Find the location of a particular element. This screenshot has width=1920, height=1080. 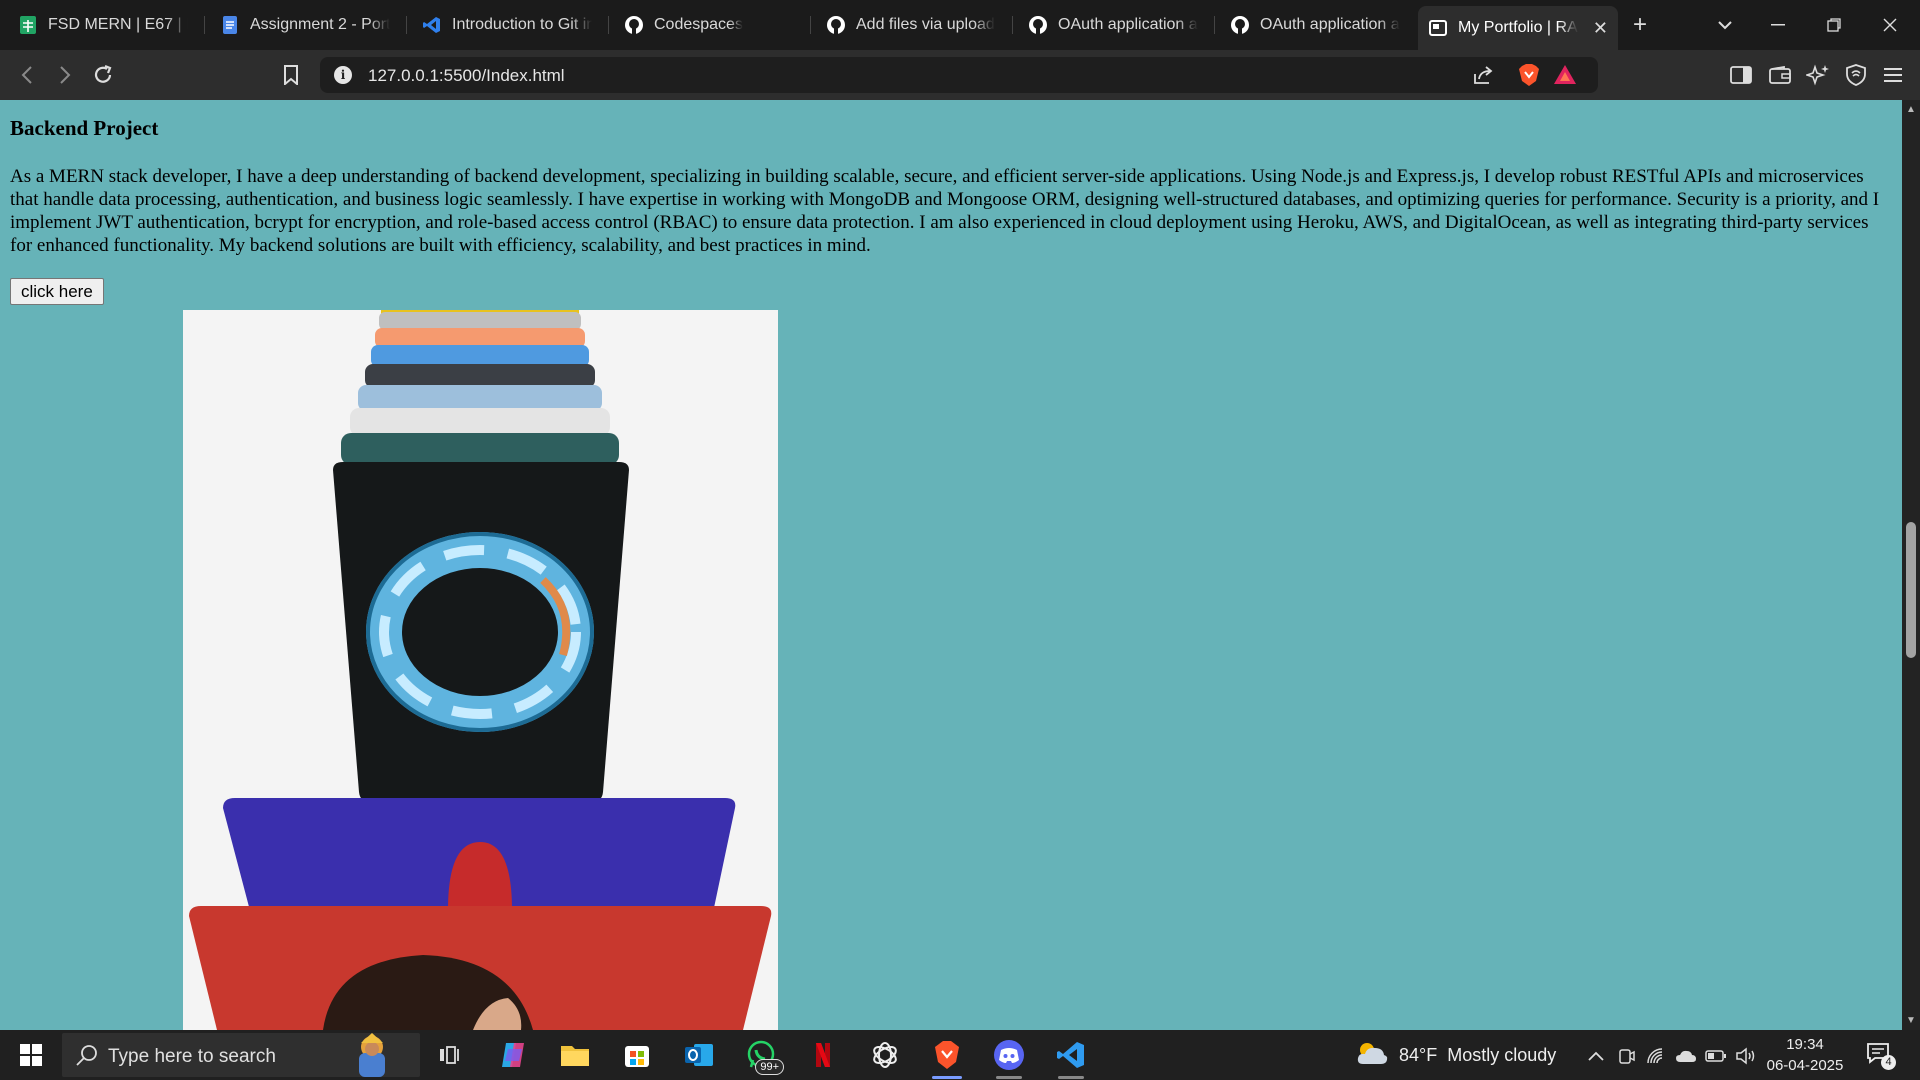

vscode-taskbar-icon is located at coordinates (1071, 1057).